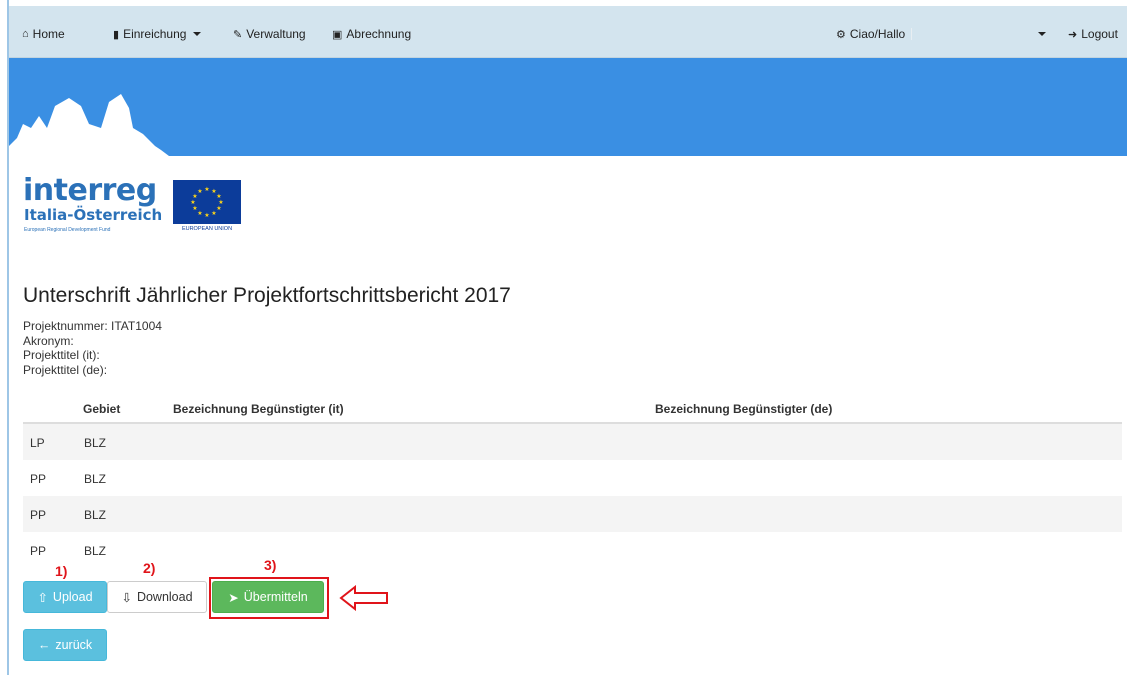 Image resolution: width=1127 pixels, height=675 pixels. I want to click on pointer-arrow-icon, so click(363, 598).